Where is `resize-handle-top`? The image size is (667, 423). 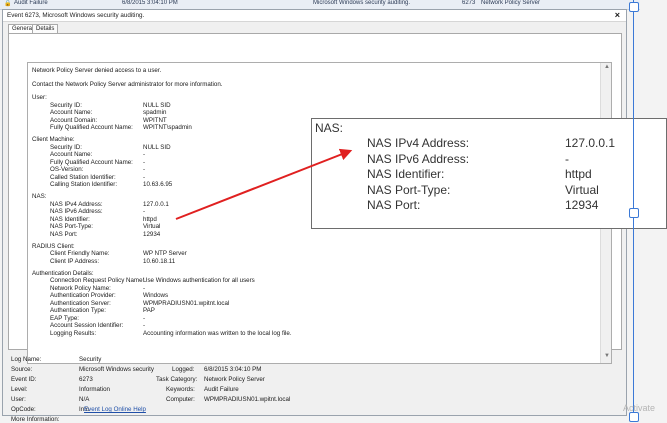 resize-handle-top is located at coordinates (634, 7).